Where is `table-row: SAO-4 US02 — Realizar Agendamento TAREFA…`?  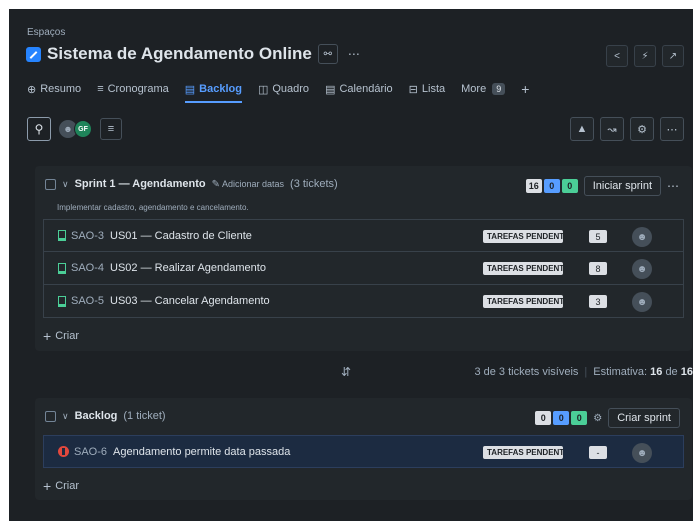 table-row: SAO-4 US02 — Realizar Agendamento TAREFA… is located at coordinates (363, 268).